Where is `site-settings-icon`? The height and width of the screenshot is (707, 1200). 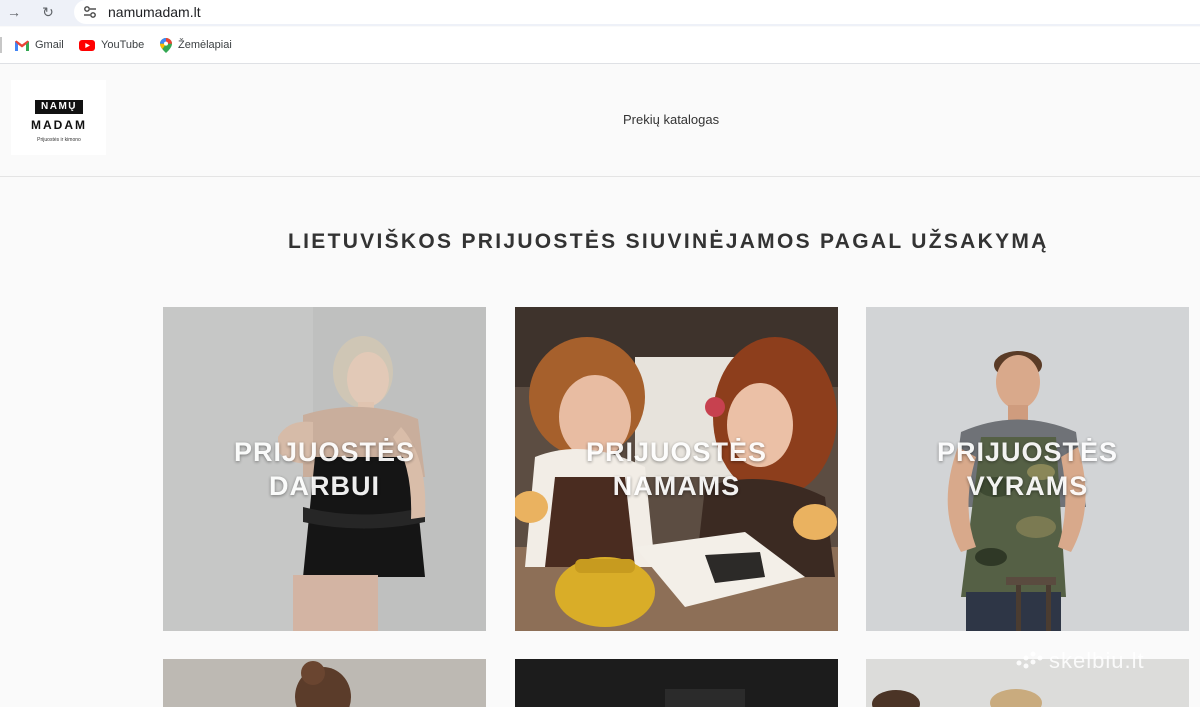 site-settings-icon is located at coordinates (90, 12).